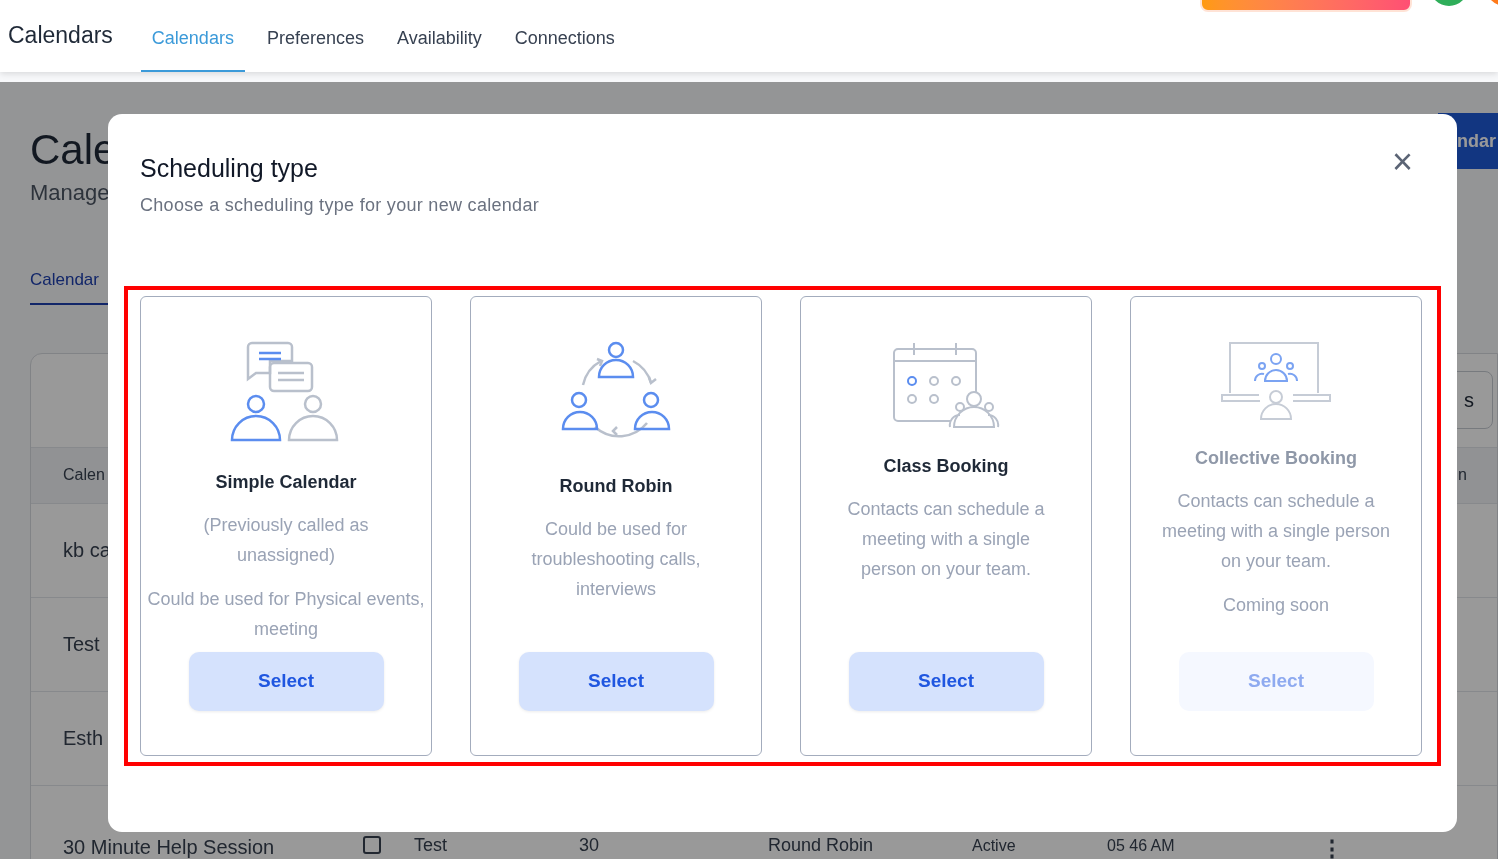  Describe the element at coordinates (1141, 845) in the screenshot. I see `date-cell-text: 05 46 AM` at that location.